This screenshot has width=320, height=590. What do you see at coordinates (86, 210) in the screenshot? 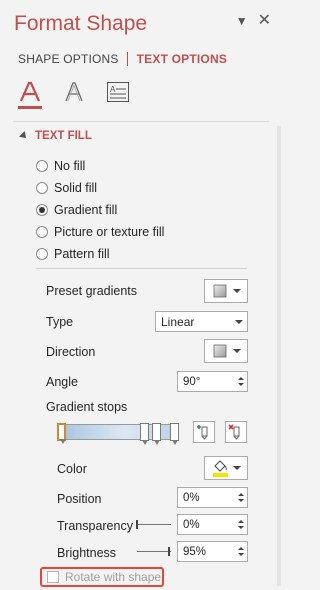
I see `radio-label: Gradient fill` at bounding box center [86, 210].